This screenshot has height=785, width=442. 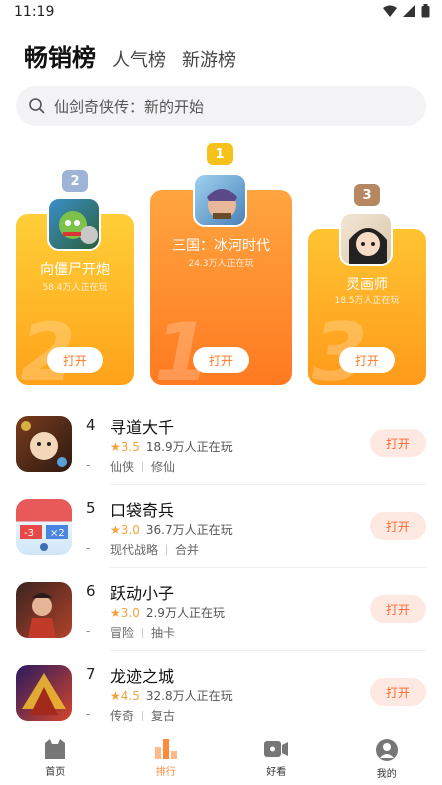 I want to click on list-rating: ★3.0 36.7万人正在玩, so click(x=171, y=529).